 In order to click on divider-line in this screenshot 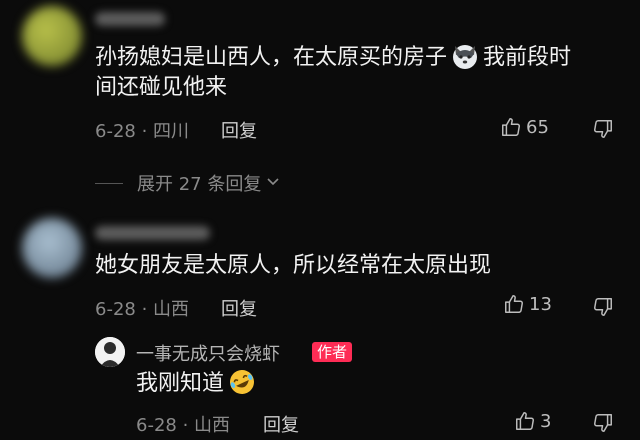, I will do `click(109, 183)`.